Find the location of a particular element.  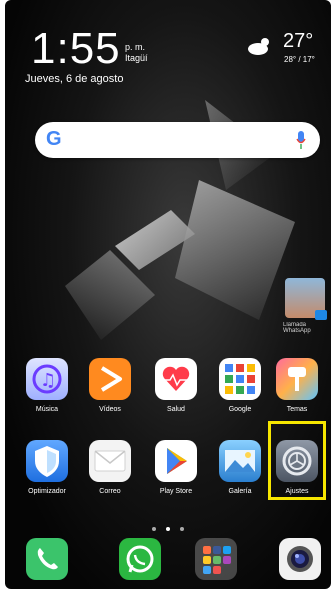

app-label: Música is located at coordinates (47, 409).